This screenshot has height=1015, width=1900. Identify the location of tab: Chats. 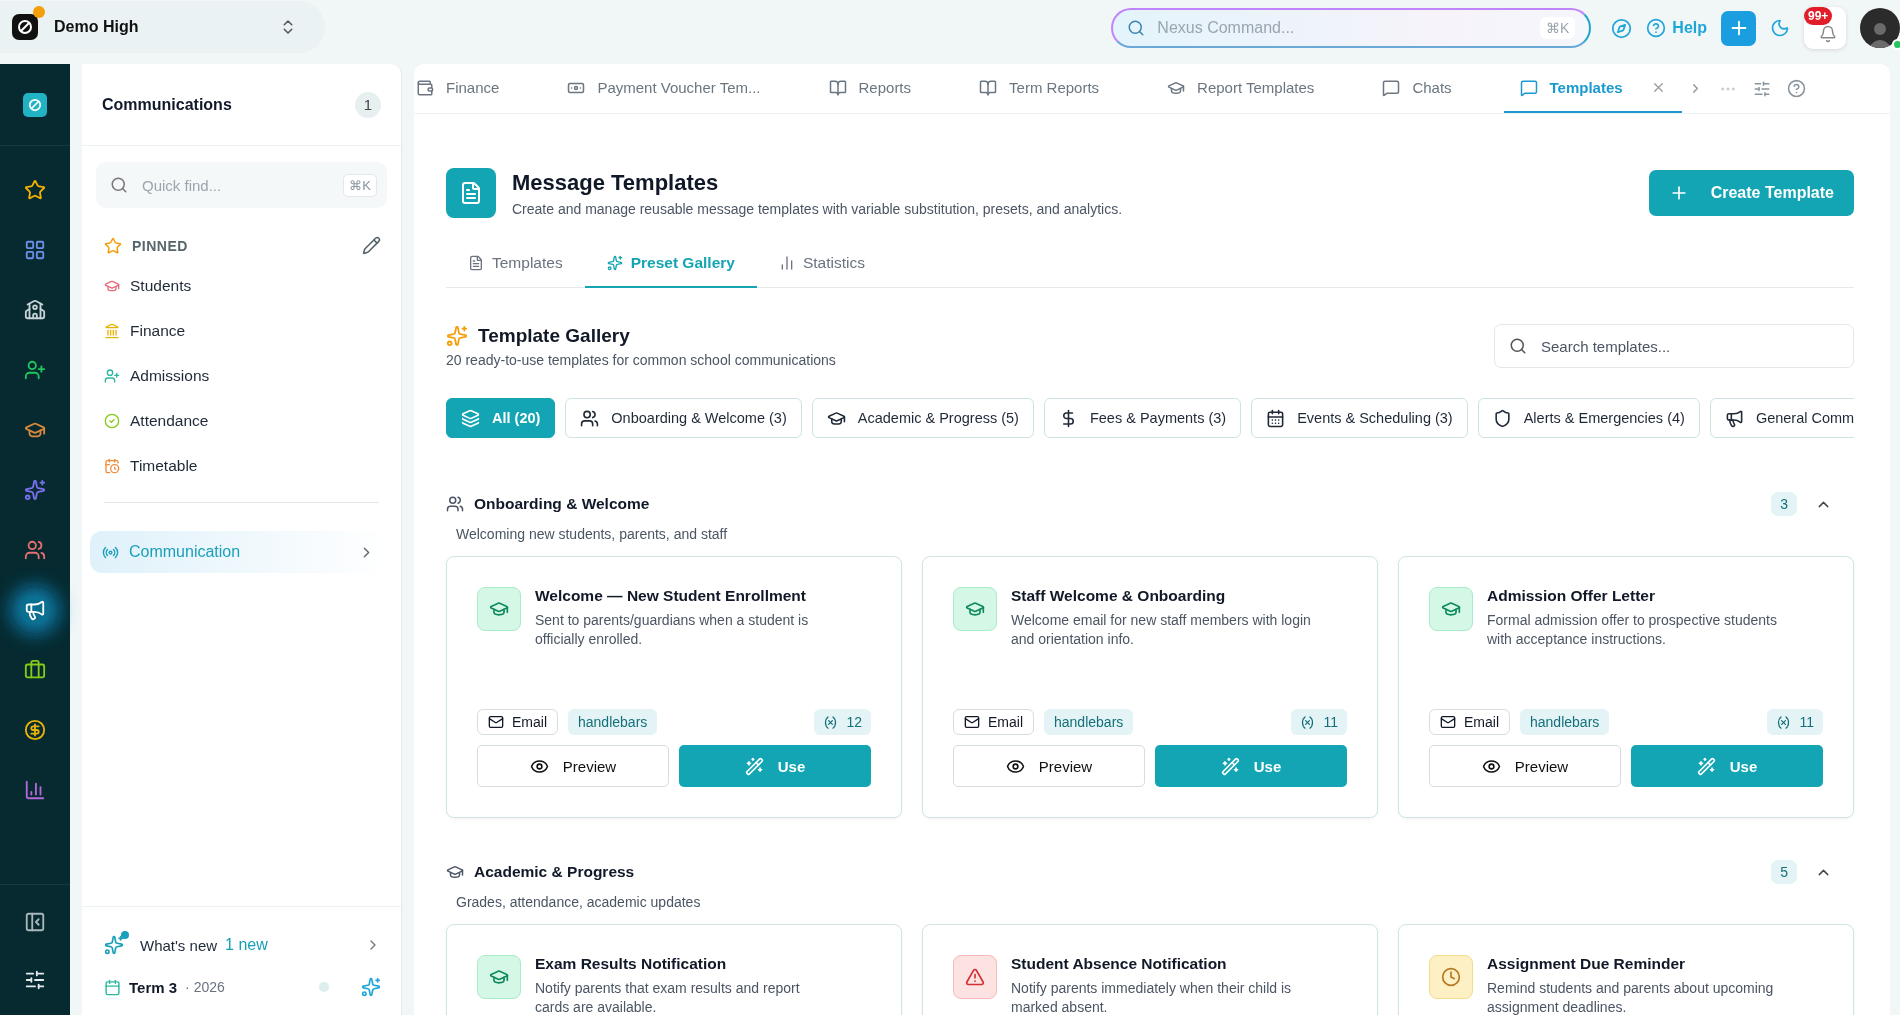
(1417, 88).